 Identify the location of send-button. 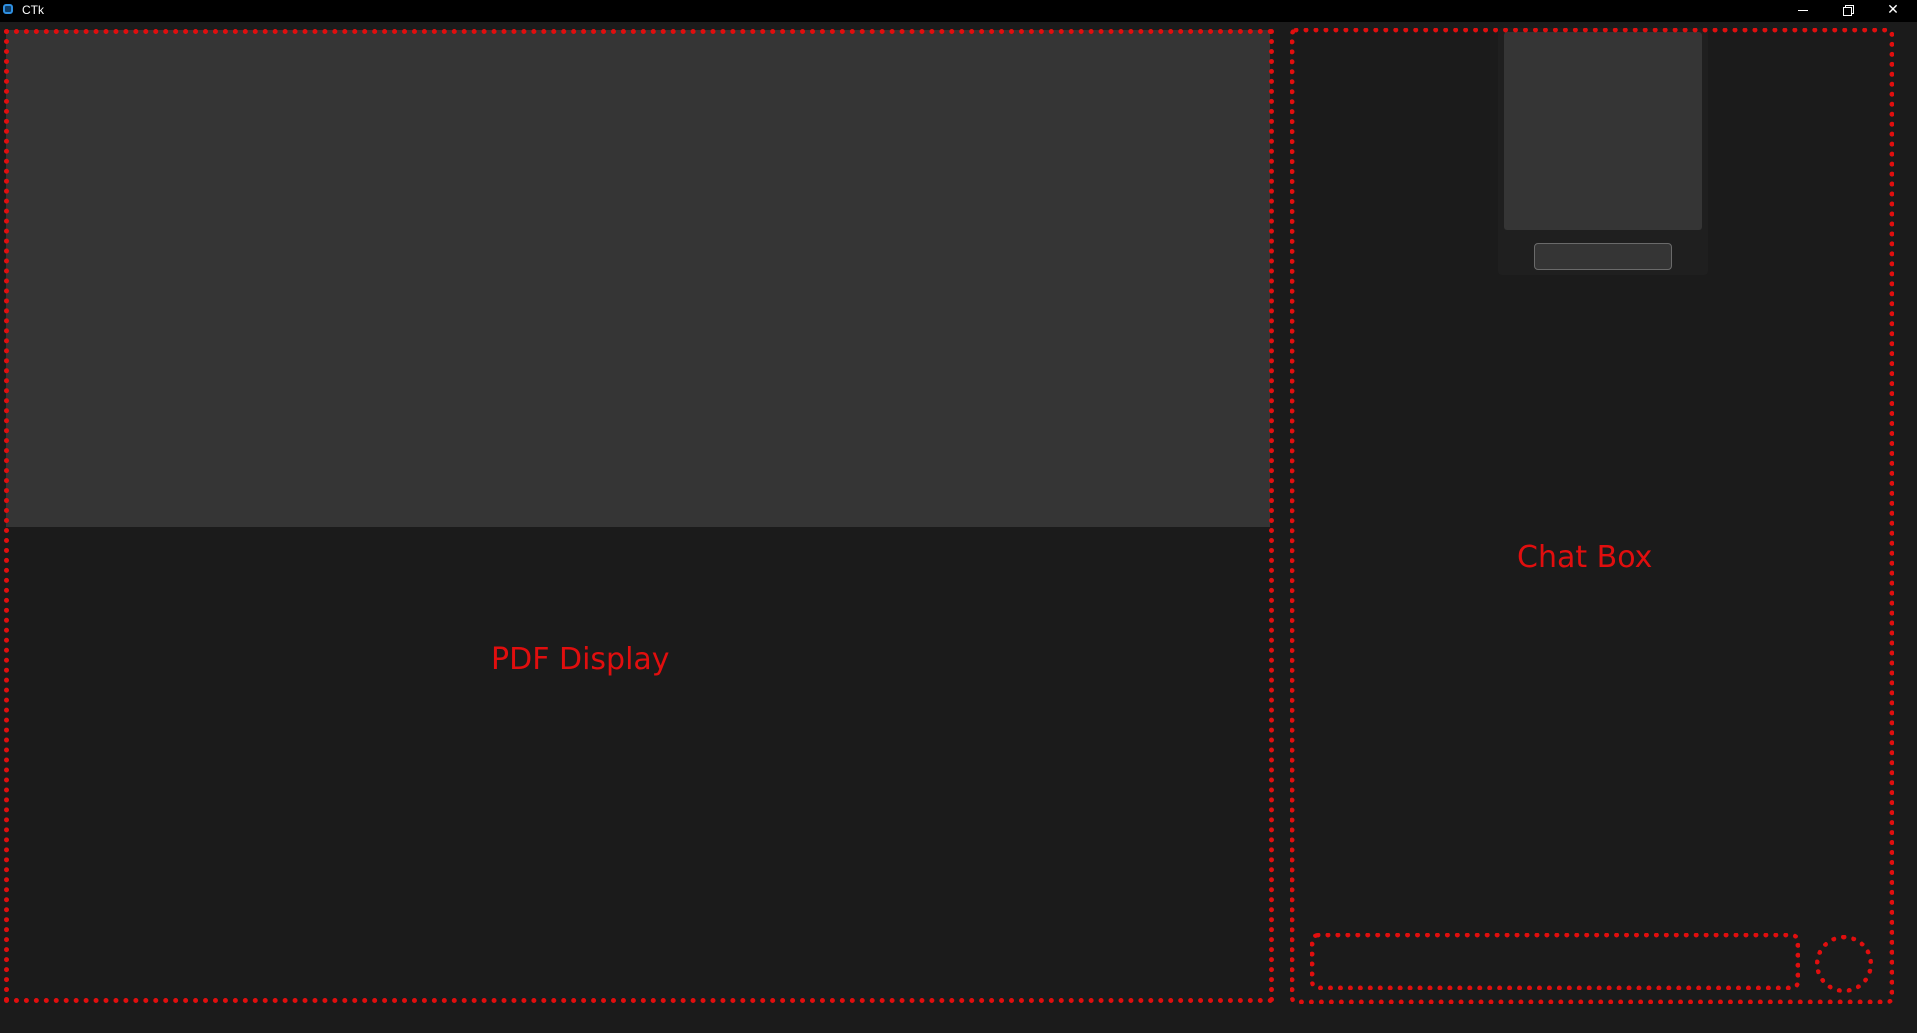
(1844, 964).